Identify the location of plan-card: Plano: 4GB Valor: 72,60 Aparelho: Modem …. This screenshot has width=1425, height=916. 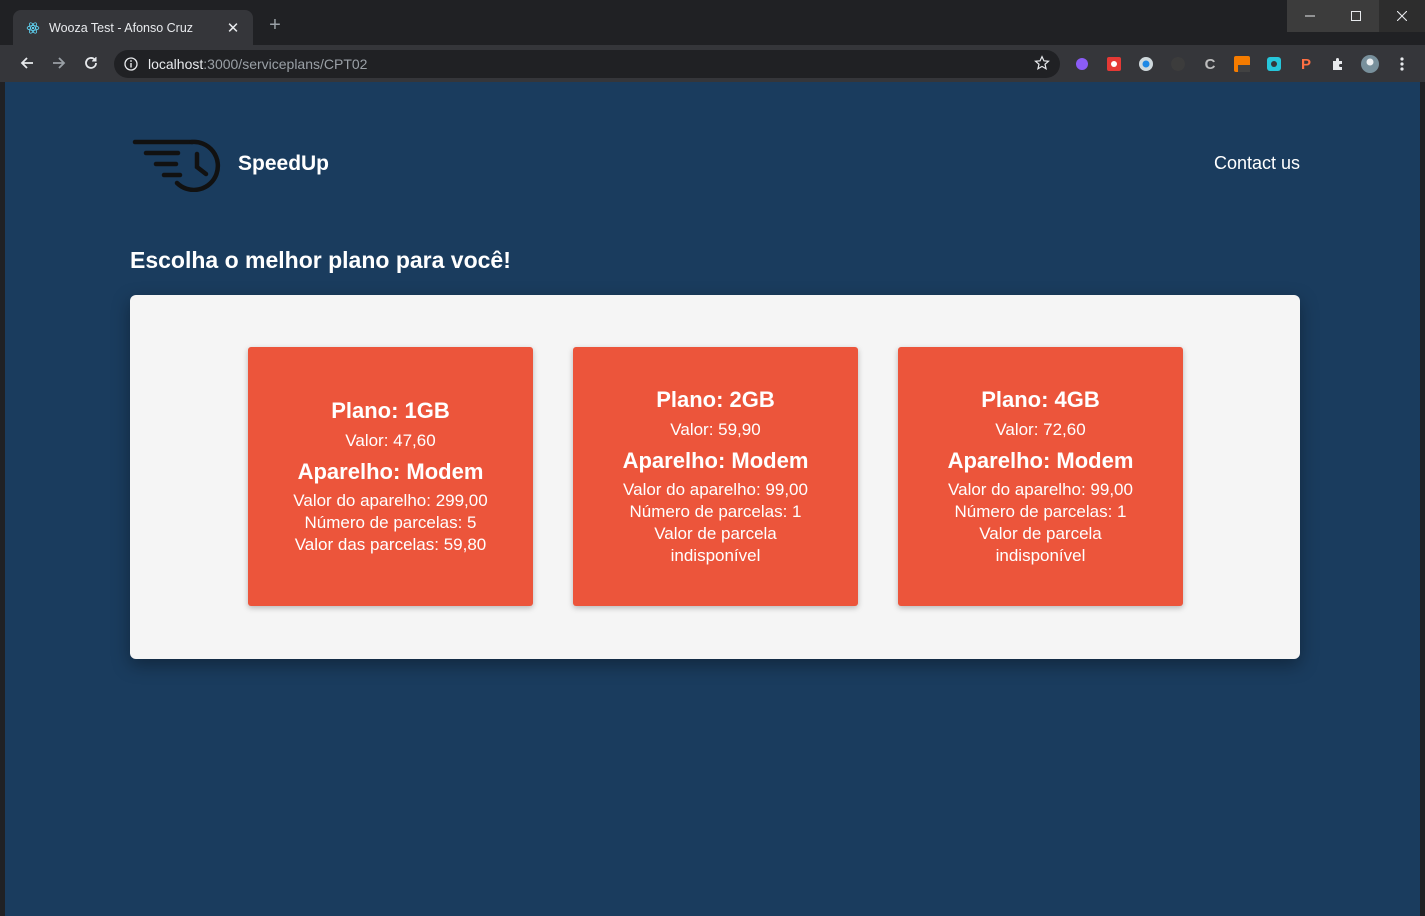
(1040, 476).